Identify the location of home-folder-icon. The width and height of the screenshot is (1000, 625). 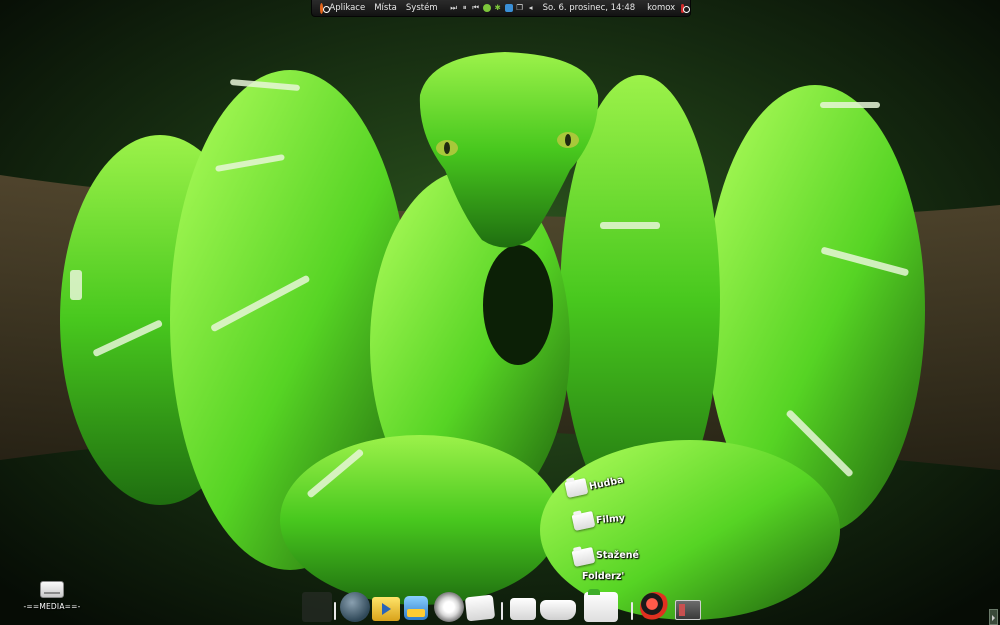
(601, 605).